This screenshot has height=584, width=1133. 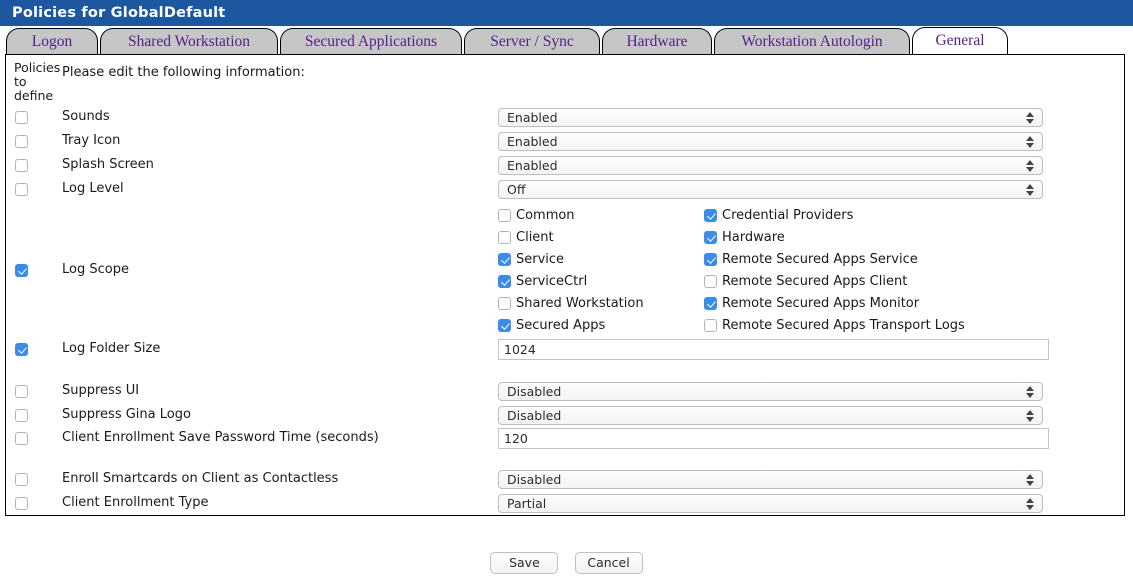 What do you see at coordinates (788, 215) in the screenshot?
I see `log-scope-option-label: Credential Providers` at bounding box center [788, 215].